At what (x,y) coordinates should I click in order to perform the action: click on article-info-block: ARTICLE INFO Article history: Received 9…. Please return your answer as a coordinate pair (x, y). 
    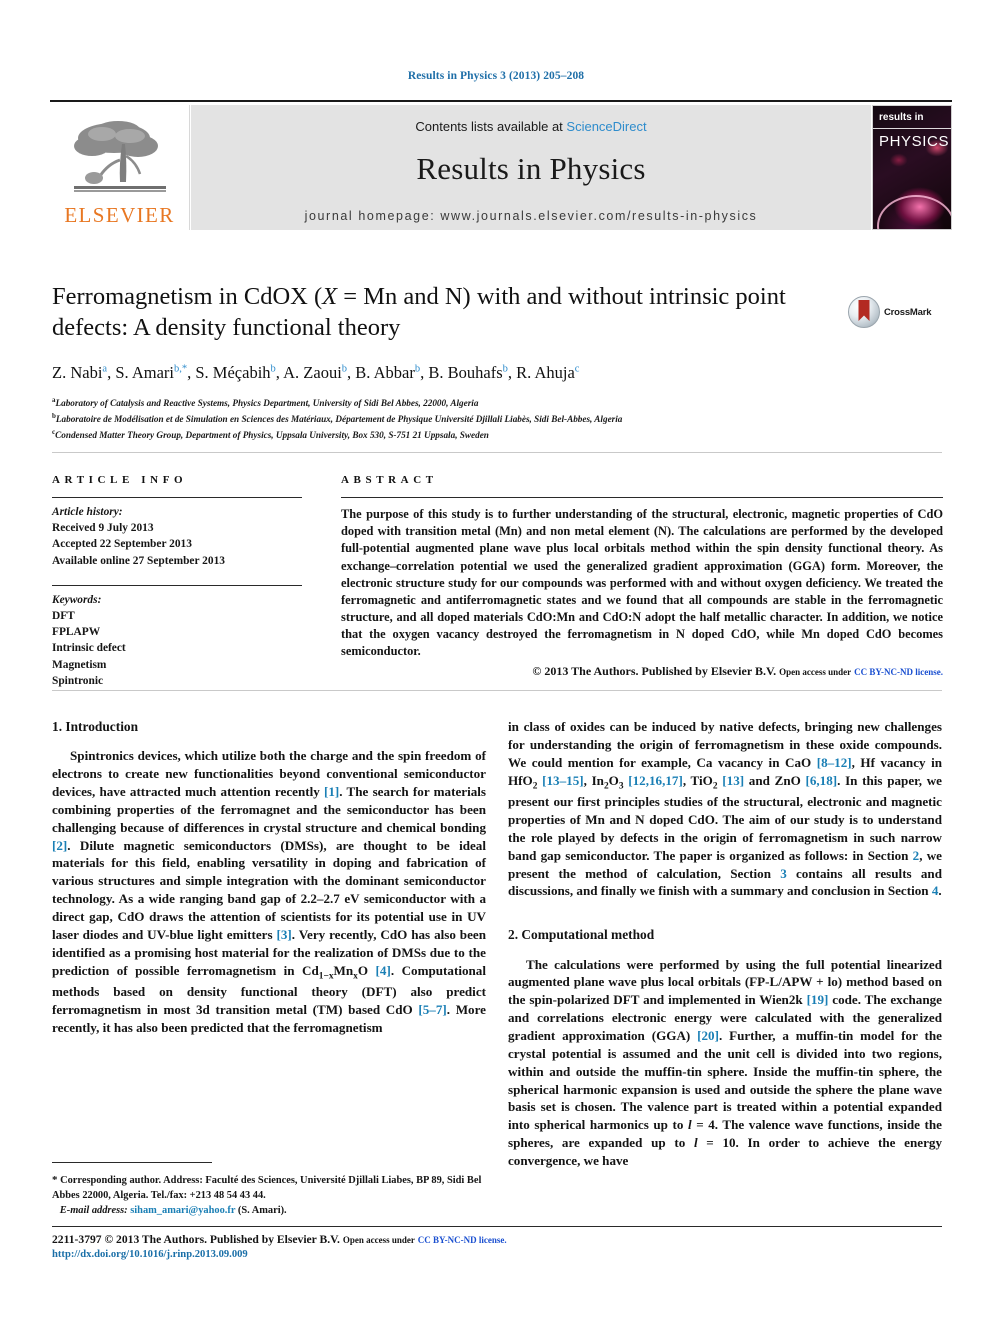
    Looking at the image, I should click on (177, 581).